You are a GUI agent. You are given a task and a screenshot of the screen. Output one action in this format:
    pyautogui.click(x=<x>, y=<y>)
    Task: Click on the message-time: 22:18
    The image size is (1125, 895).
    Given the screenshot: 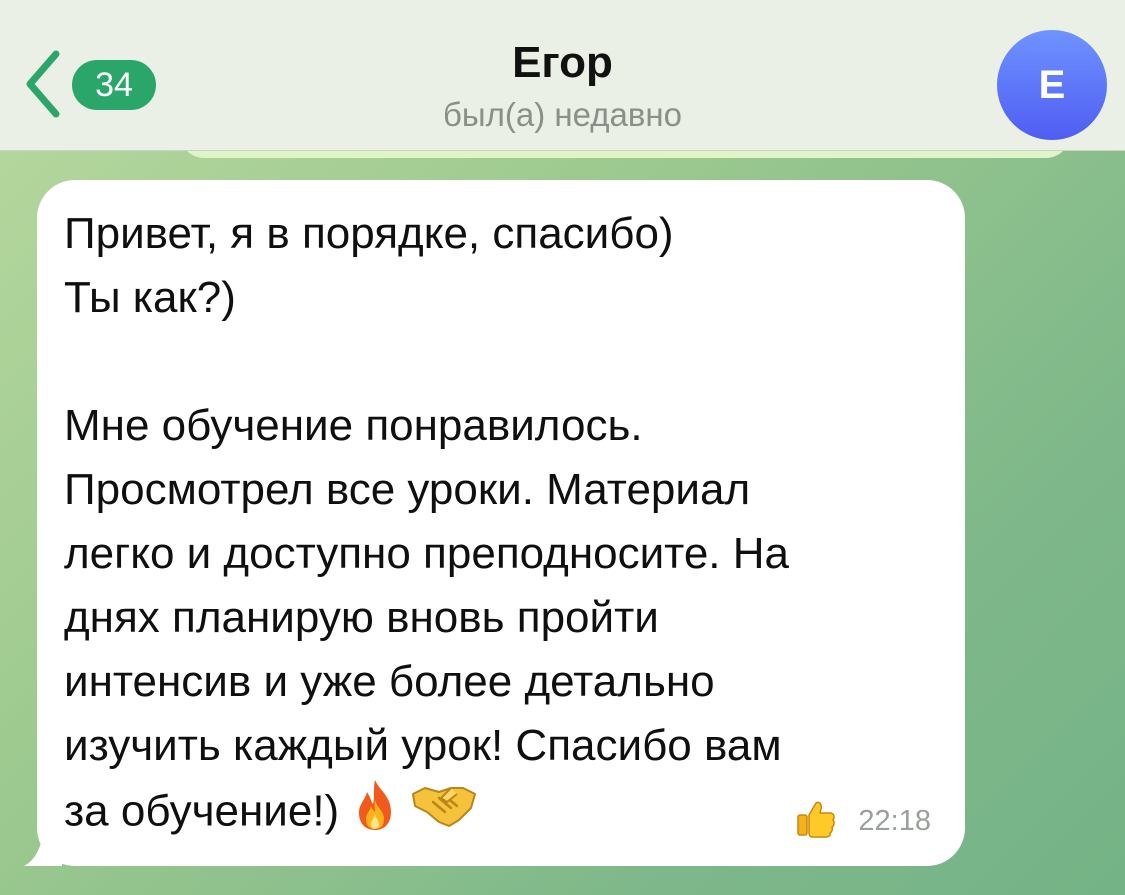 What is the action you would take?
    pyautogui.click(x=894, y=821)
    